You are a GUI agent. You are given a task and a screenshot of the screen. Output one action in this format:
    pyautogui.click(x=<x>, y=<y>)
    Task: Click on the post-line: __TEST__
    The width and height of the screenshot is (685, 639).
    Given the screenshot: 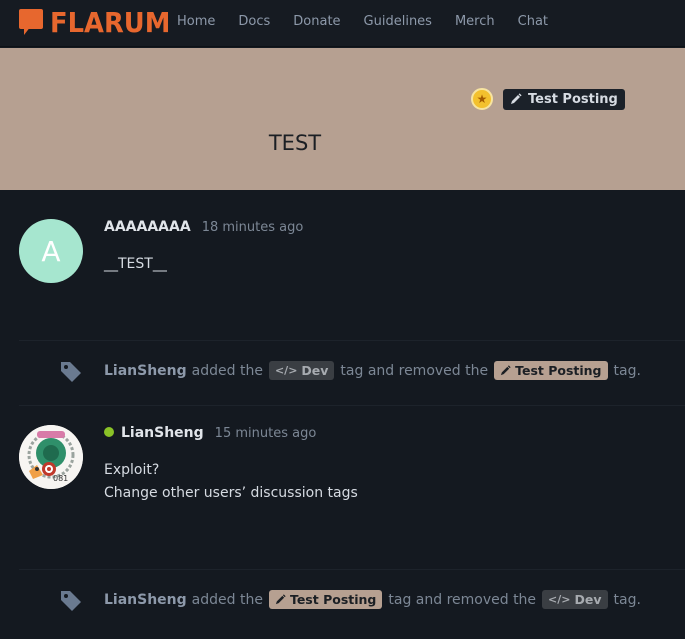 What is the action you would take?
    pyautogui.click(x=135, y=264)
    